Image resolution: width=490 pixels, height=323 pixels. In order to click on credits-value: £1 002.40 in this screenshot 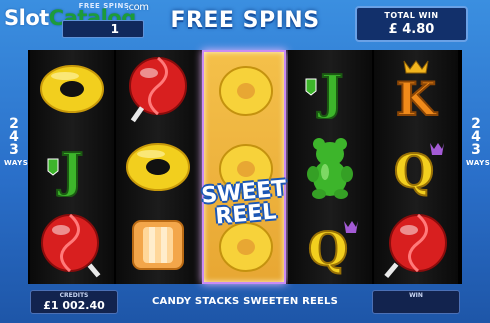, I will do `click(74, 305)`.